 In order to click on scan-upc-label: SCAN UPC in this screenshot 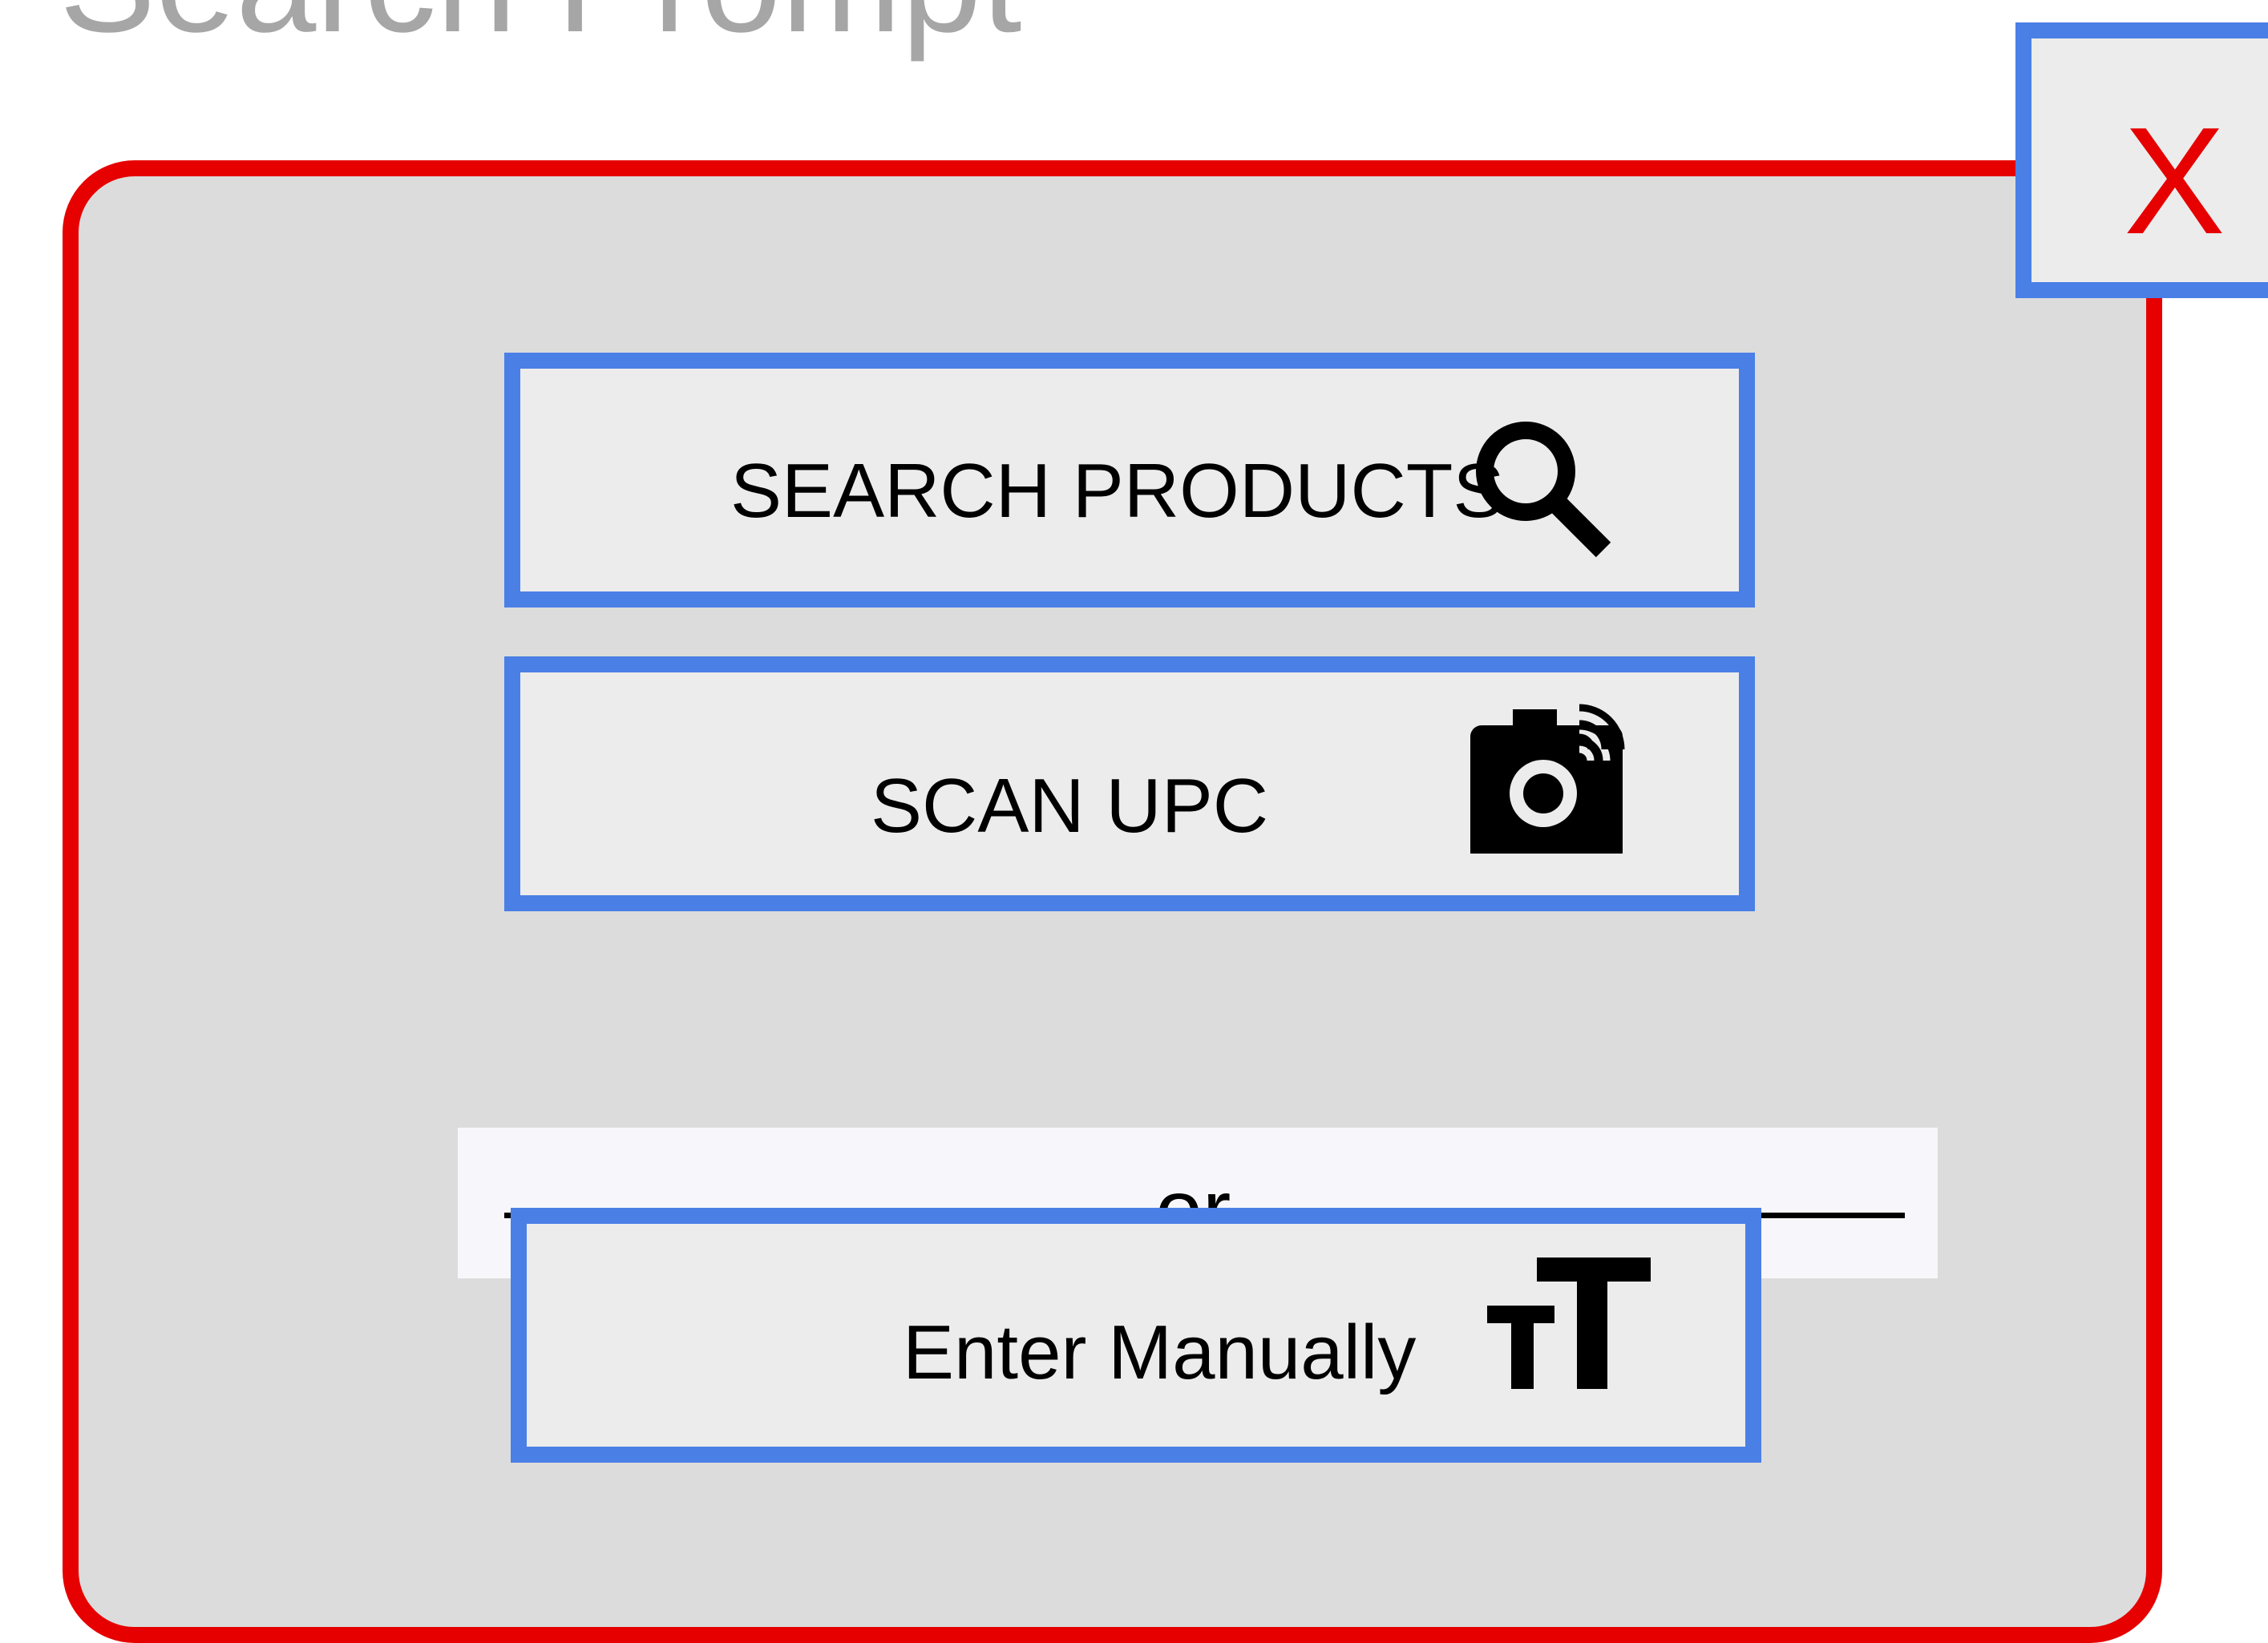, I will do `click(1070, 806)`.